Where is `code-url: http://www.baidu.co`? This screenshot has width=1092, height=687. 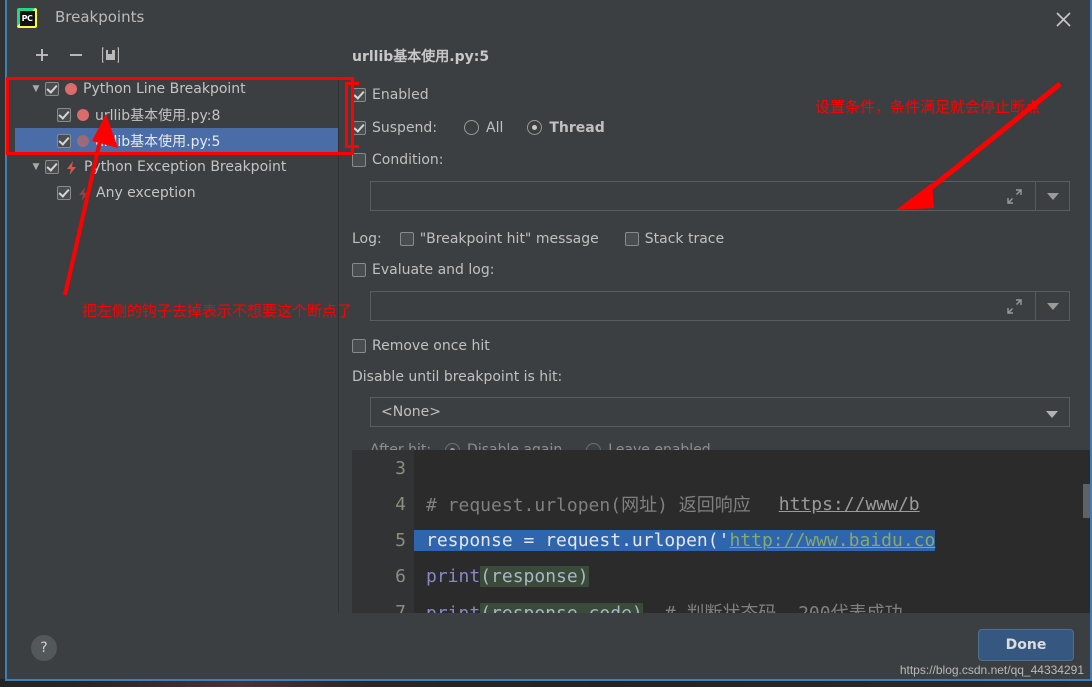
code-url: http://www.baidu.co is located at coordinates (832, 540).